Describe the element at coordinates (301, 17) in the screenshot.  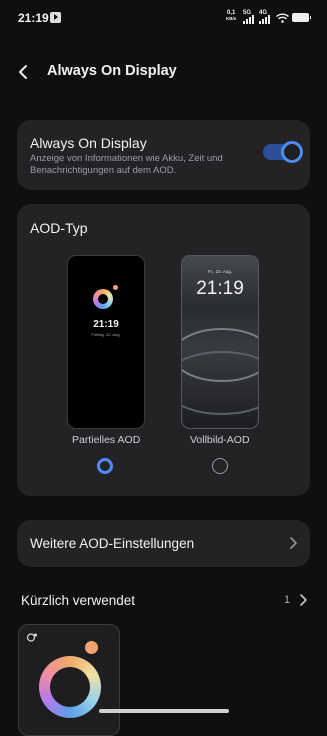
I see `battery-icon` at that location.